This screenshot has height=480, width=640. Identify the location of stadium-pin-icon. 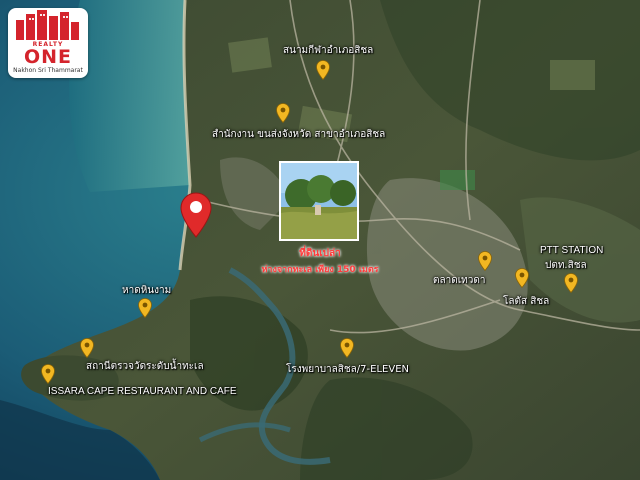
(323, 70).